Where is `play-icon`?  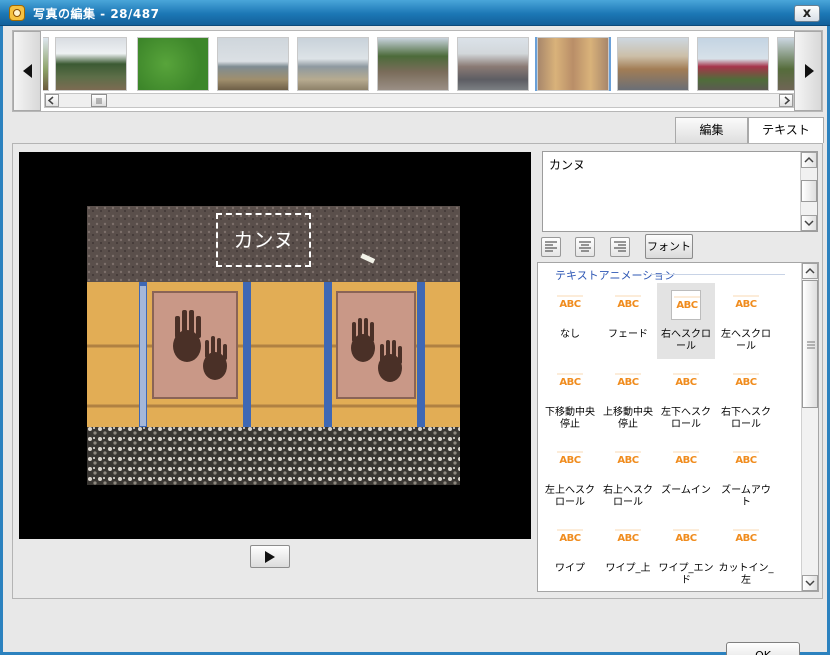 play-icon is located at coordinates (270, 557).